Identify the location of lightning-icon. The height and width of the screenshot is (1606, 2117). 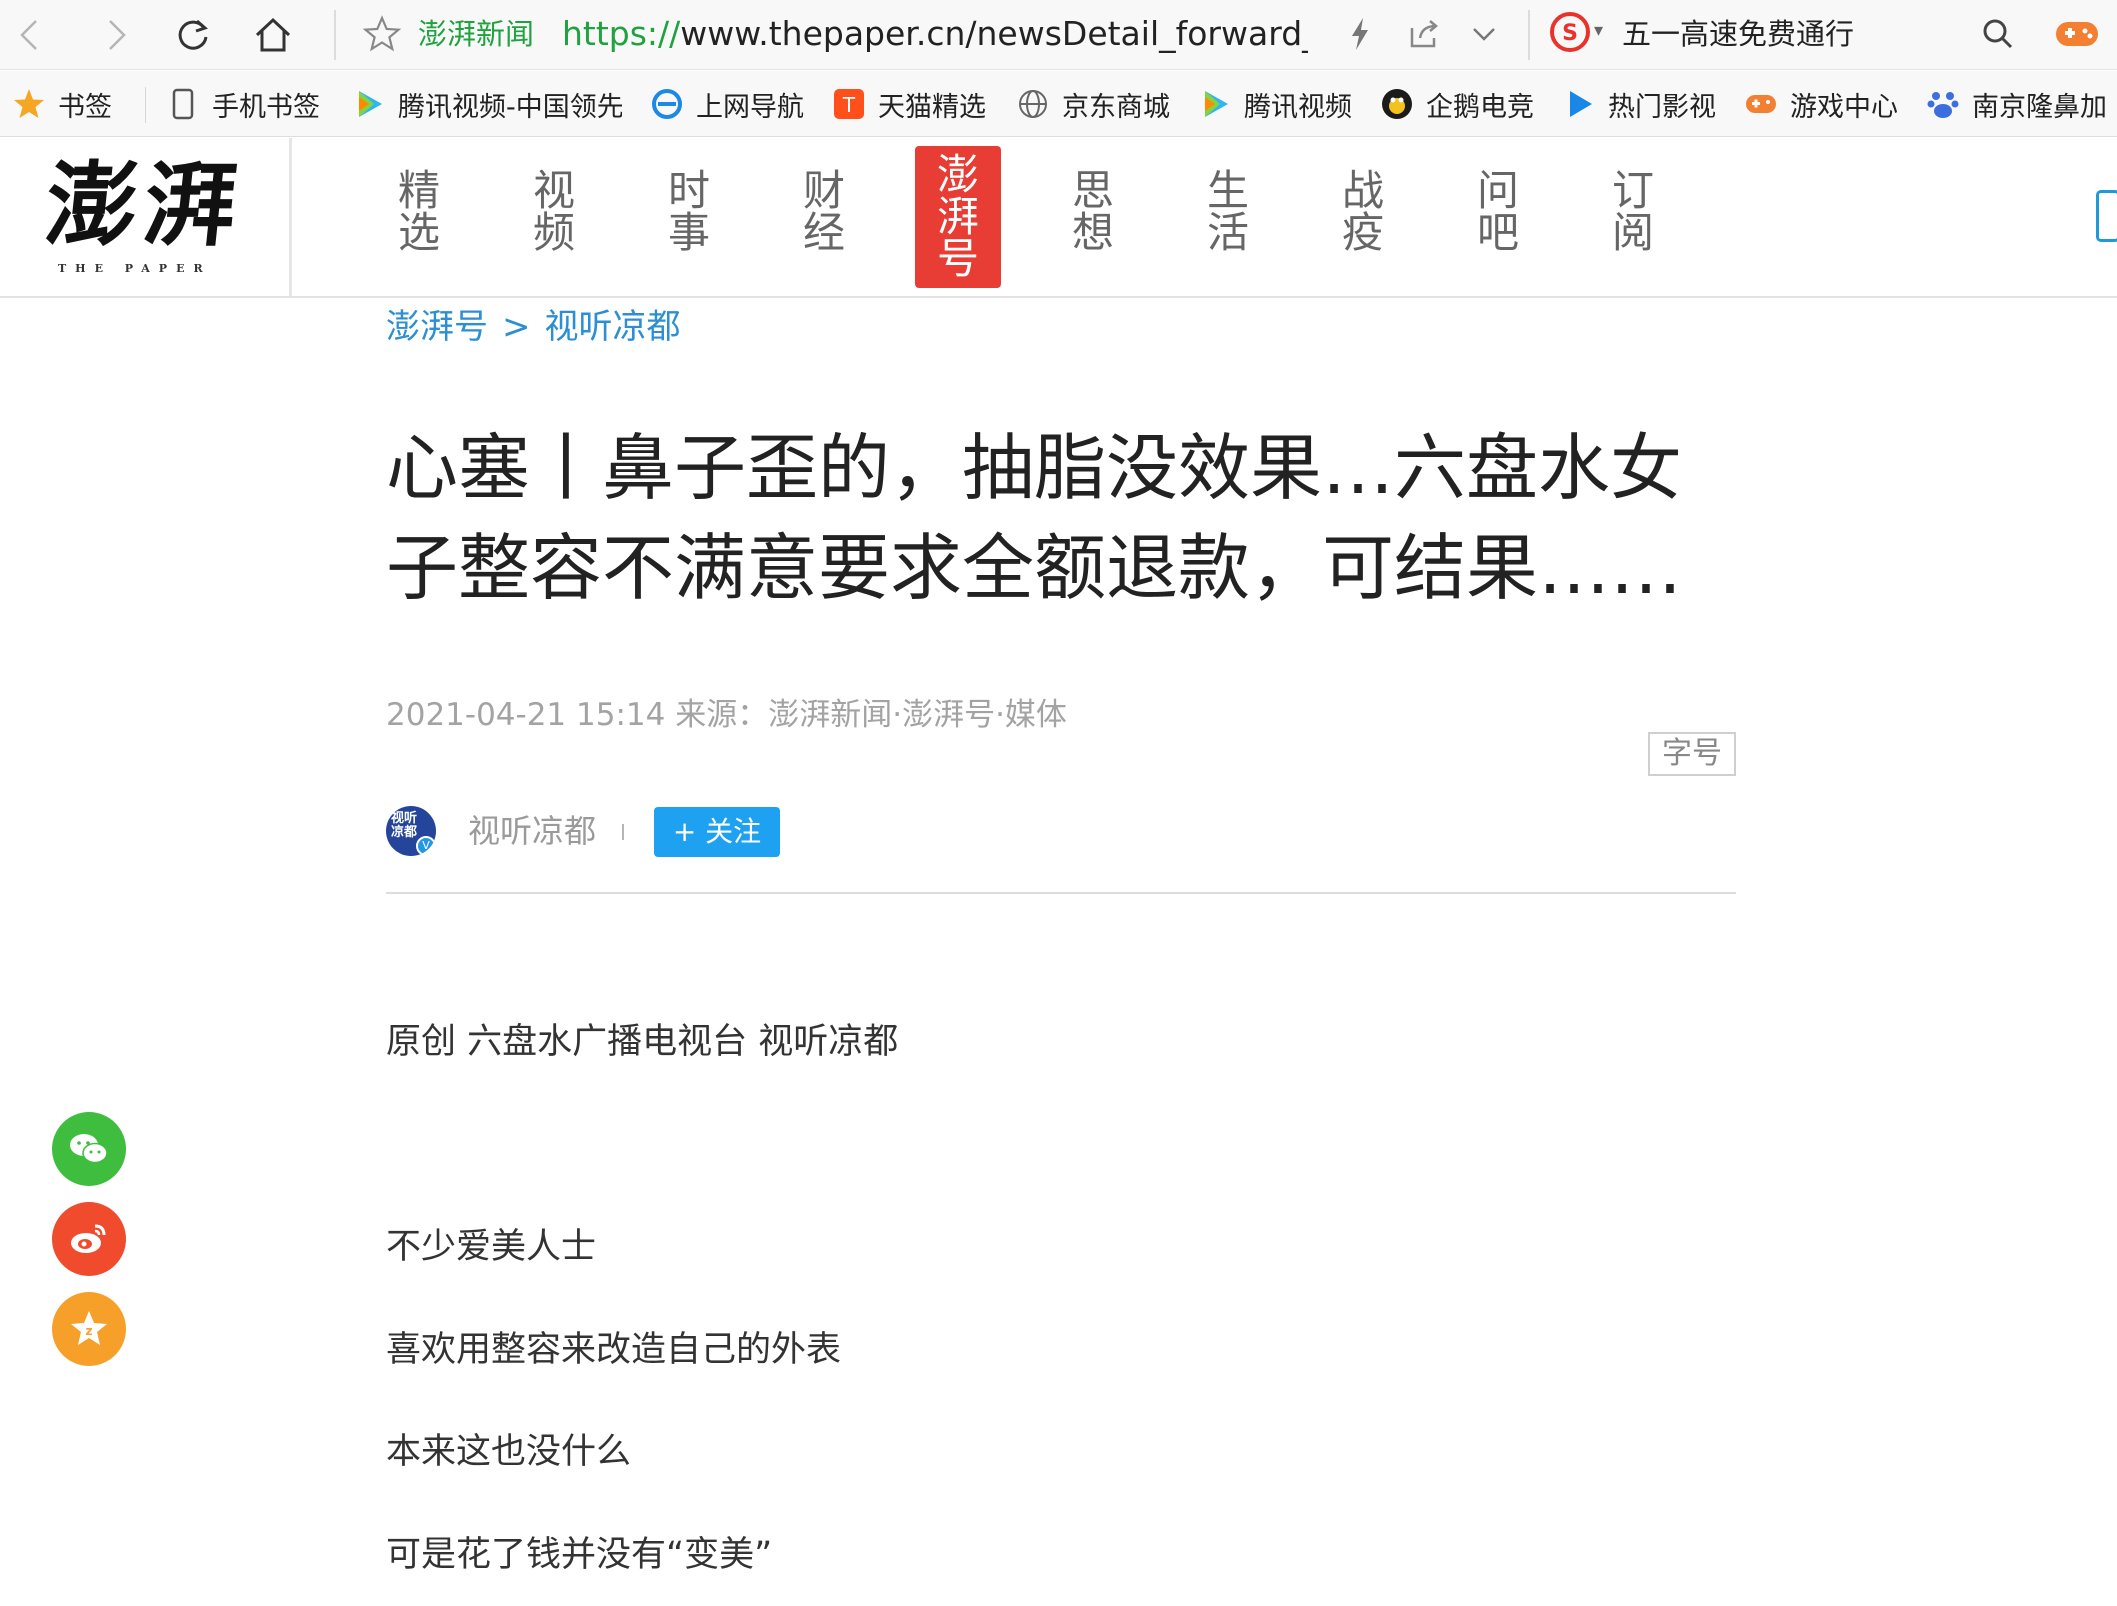
(1360, 34).